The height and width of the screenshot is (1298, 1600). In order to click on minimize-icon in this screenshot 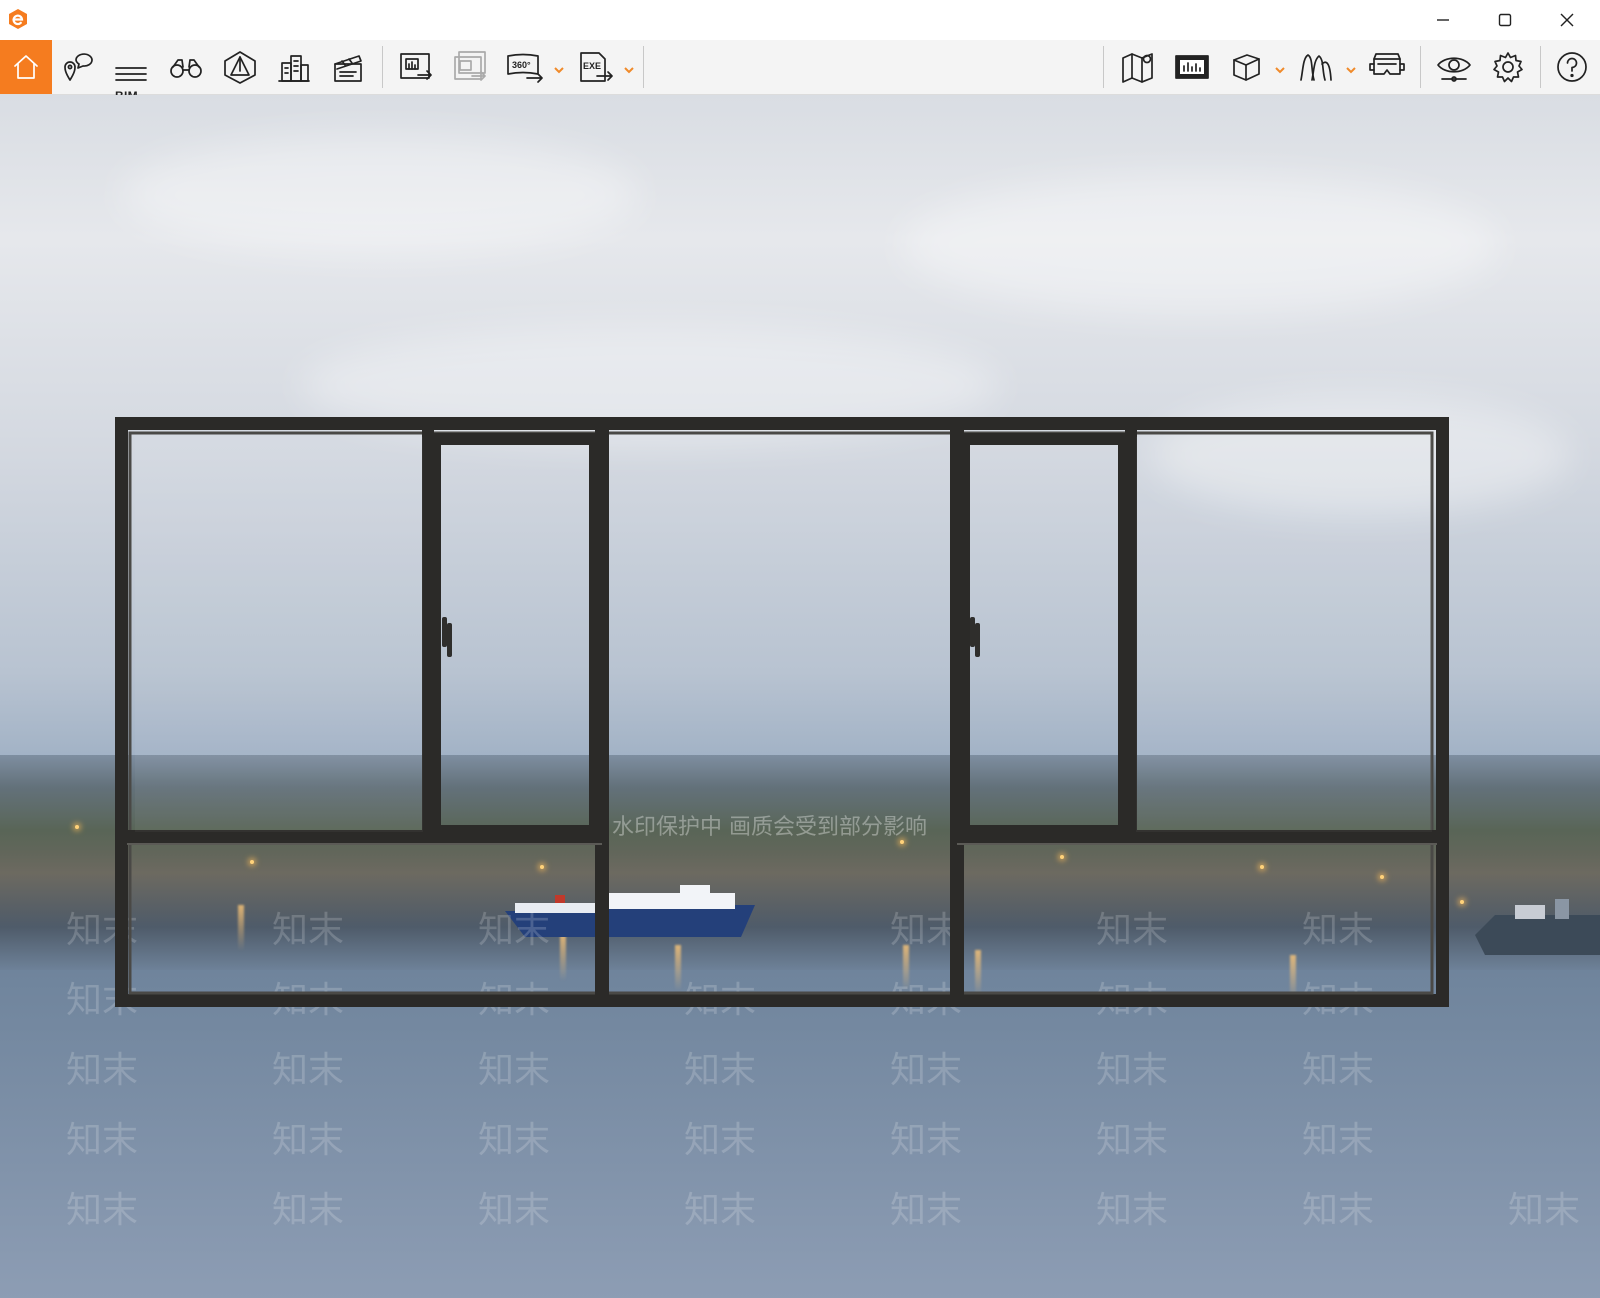, I will do `click(1443, 20)`.